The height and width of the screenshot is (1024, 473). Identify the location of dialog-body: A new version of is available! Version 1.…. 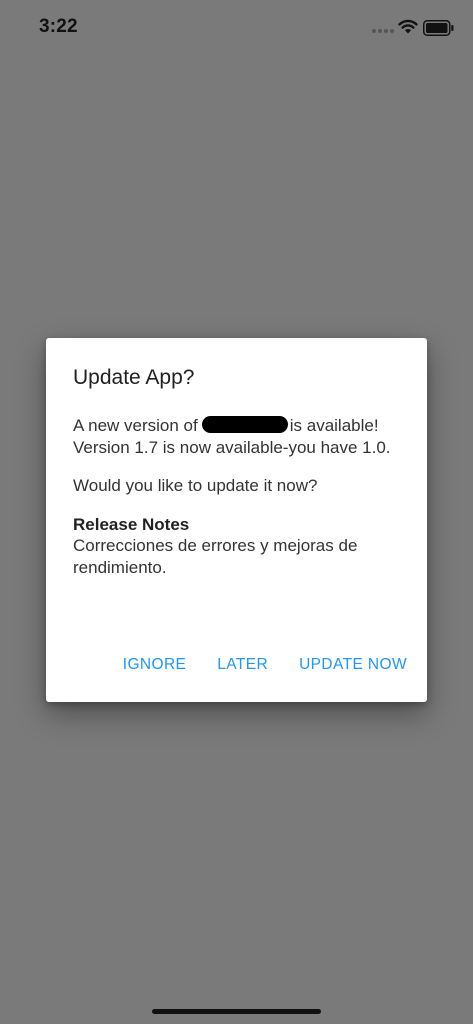
(240, 496).